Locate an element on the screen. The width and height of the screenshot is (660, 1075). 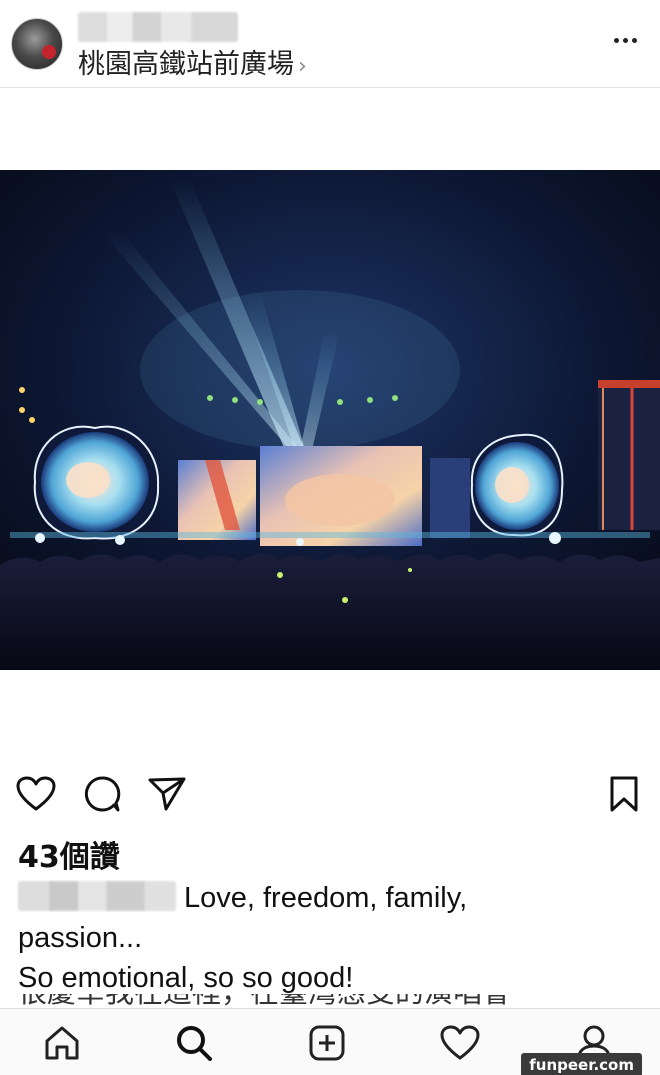
bookmark-icon is located at coordinates (624, 794).